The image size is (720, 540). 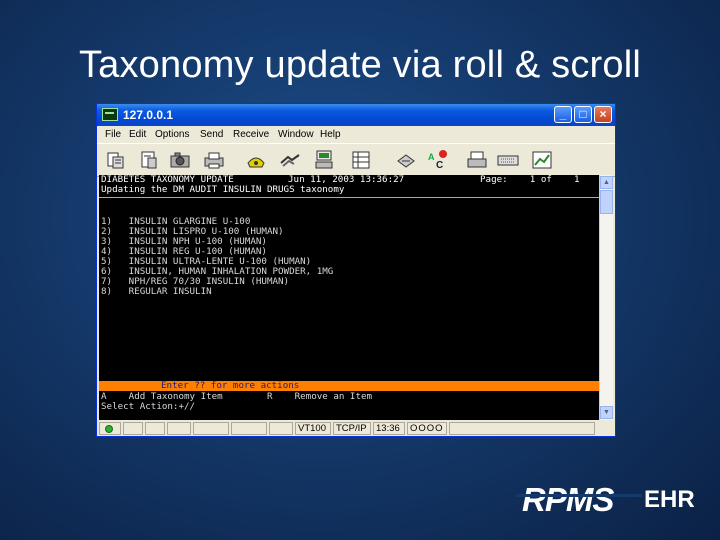 What do you see at coordinates (148, 115) in the screenshot?
I see `window-title: 127.0.0.1` at bounding box center [148, 115].